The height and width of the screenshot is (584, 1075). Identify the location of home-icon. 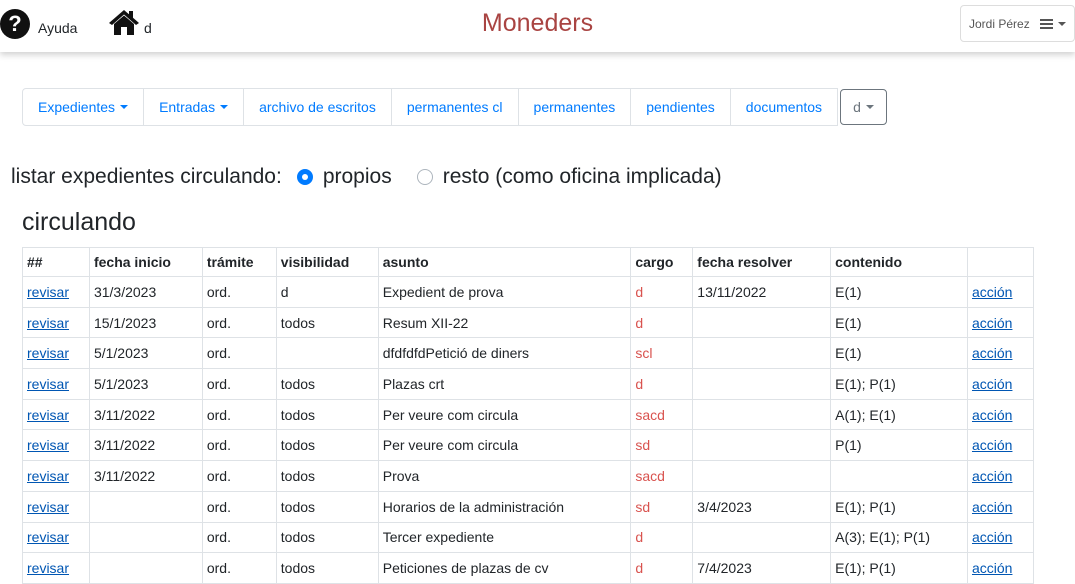
(124, 22).